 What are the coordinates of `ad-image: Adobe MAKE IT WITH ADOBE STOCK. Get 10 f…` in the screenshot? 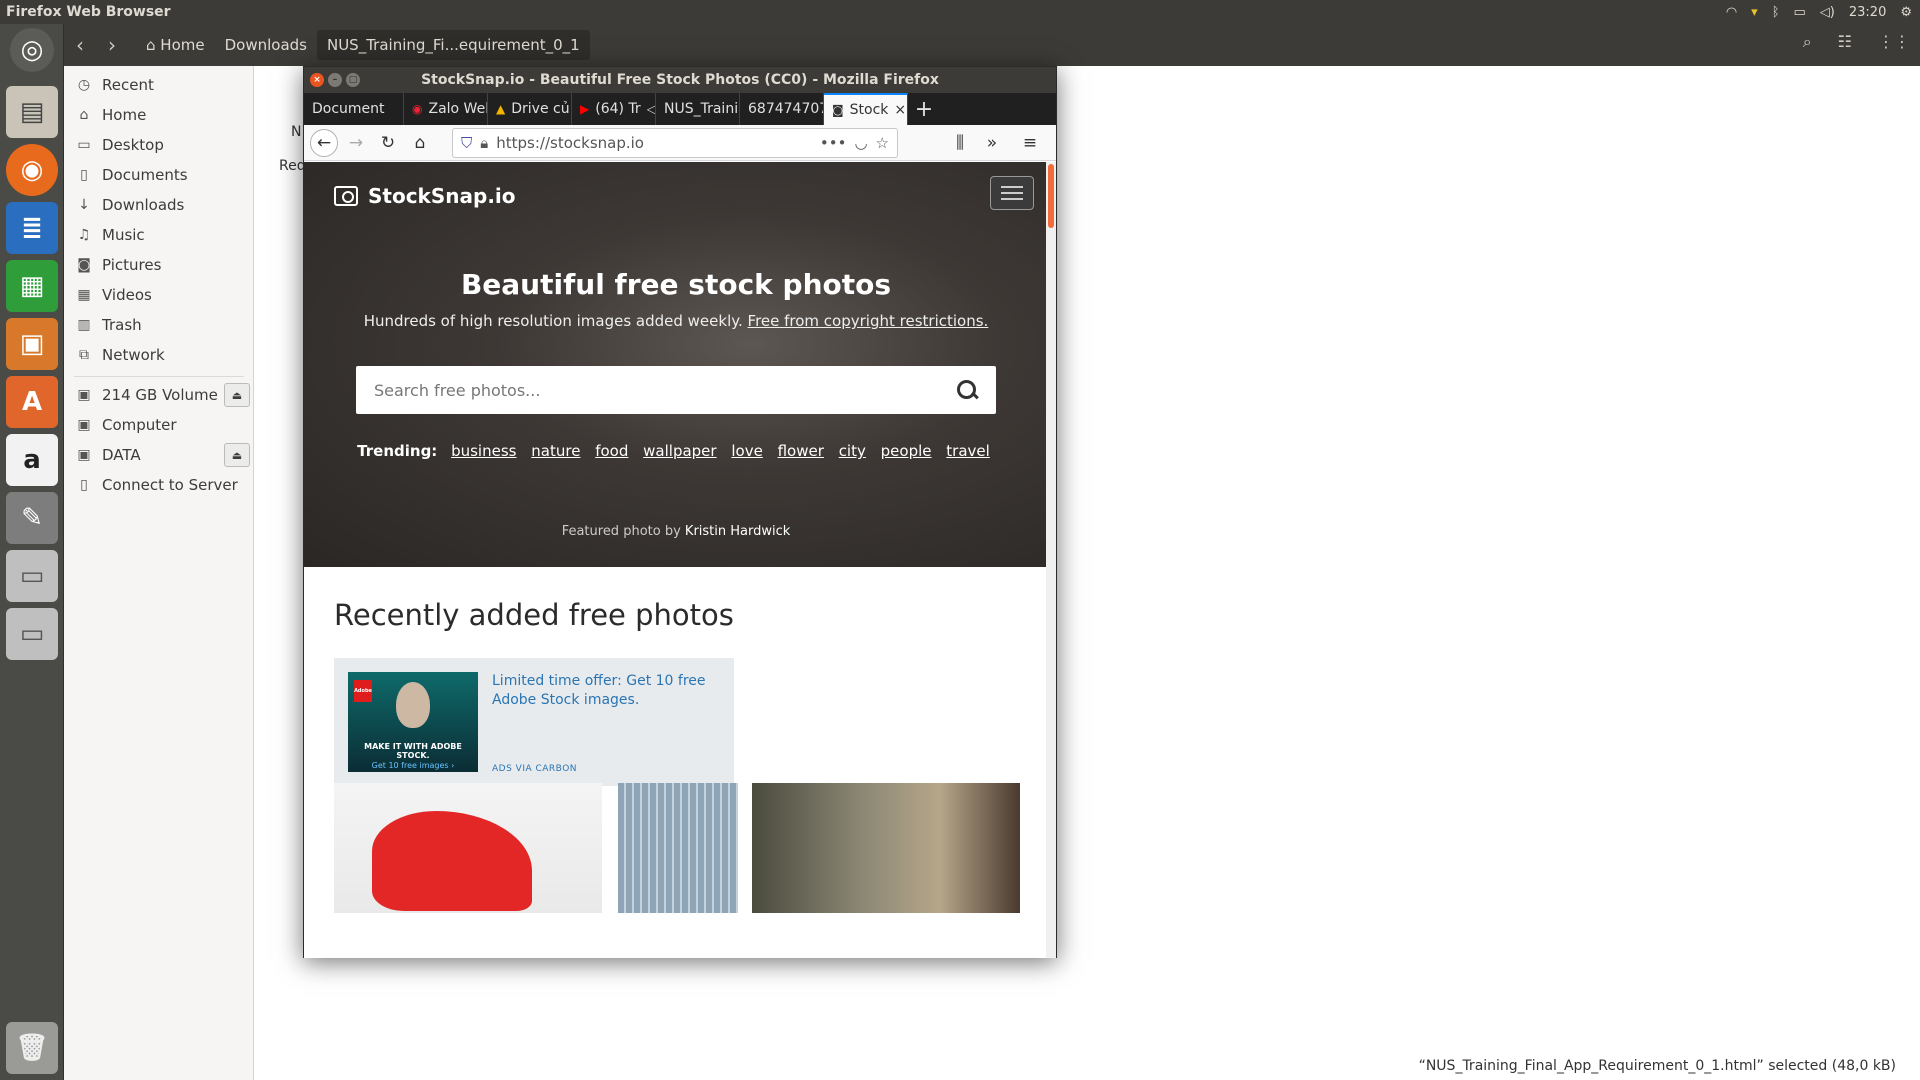 It's located at (413, 722).